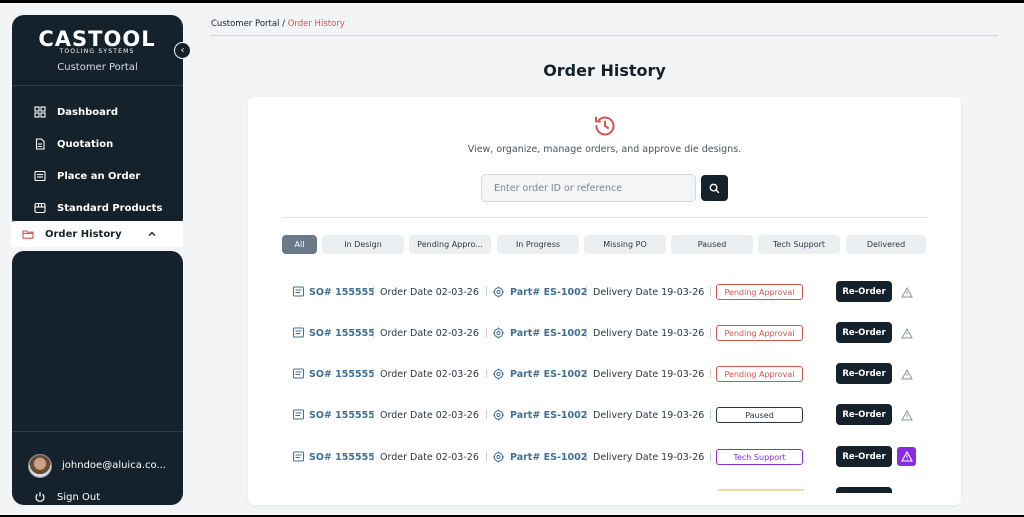 Image resolution: width=1024 pixels, height=517 pixels. Describe the element at coordinates (299, 244) in the screenshot. I see `filter-tab-all: All` at that location.